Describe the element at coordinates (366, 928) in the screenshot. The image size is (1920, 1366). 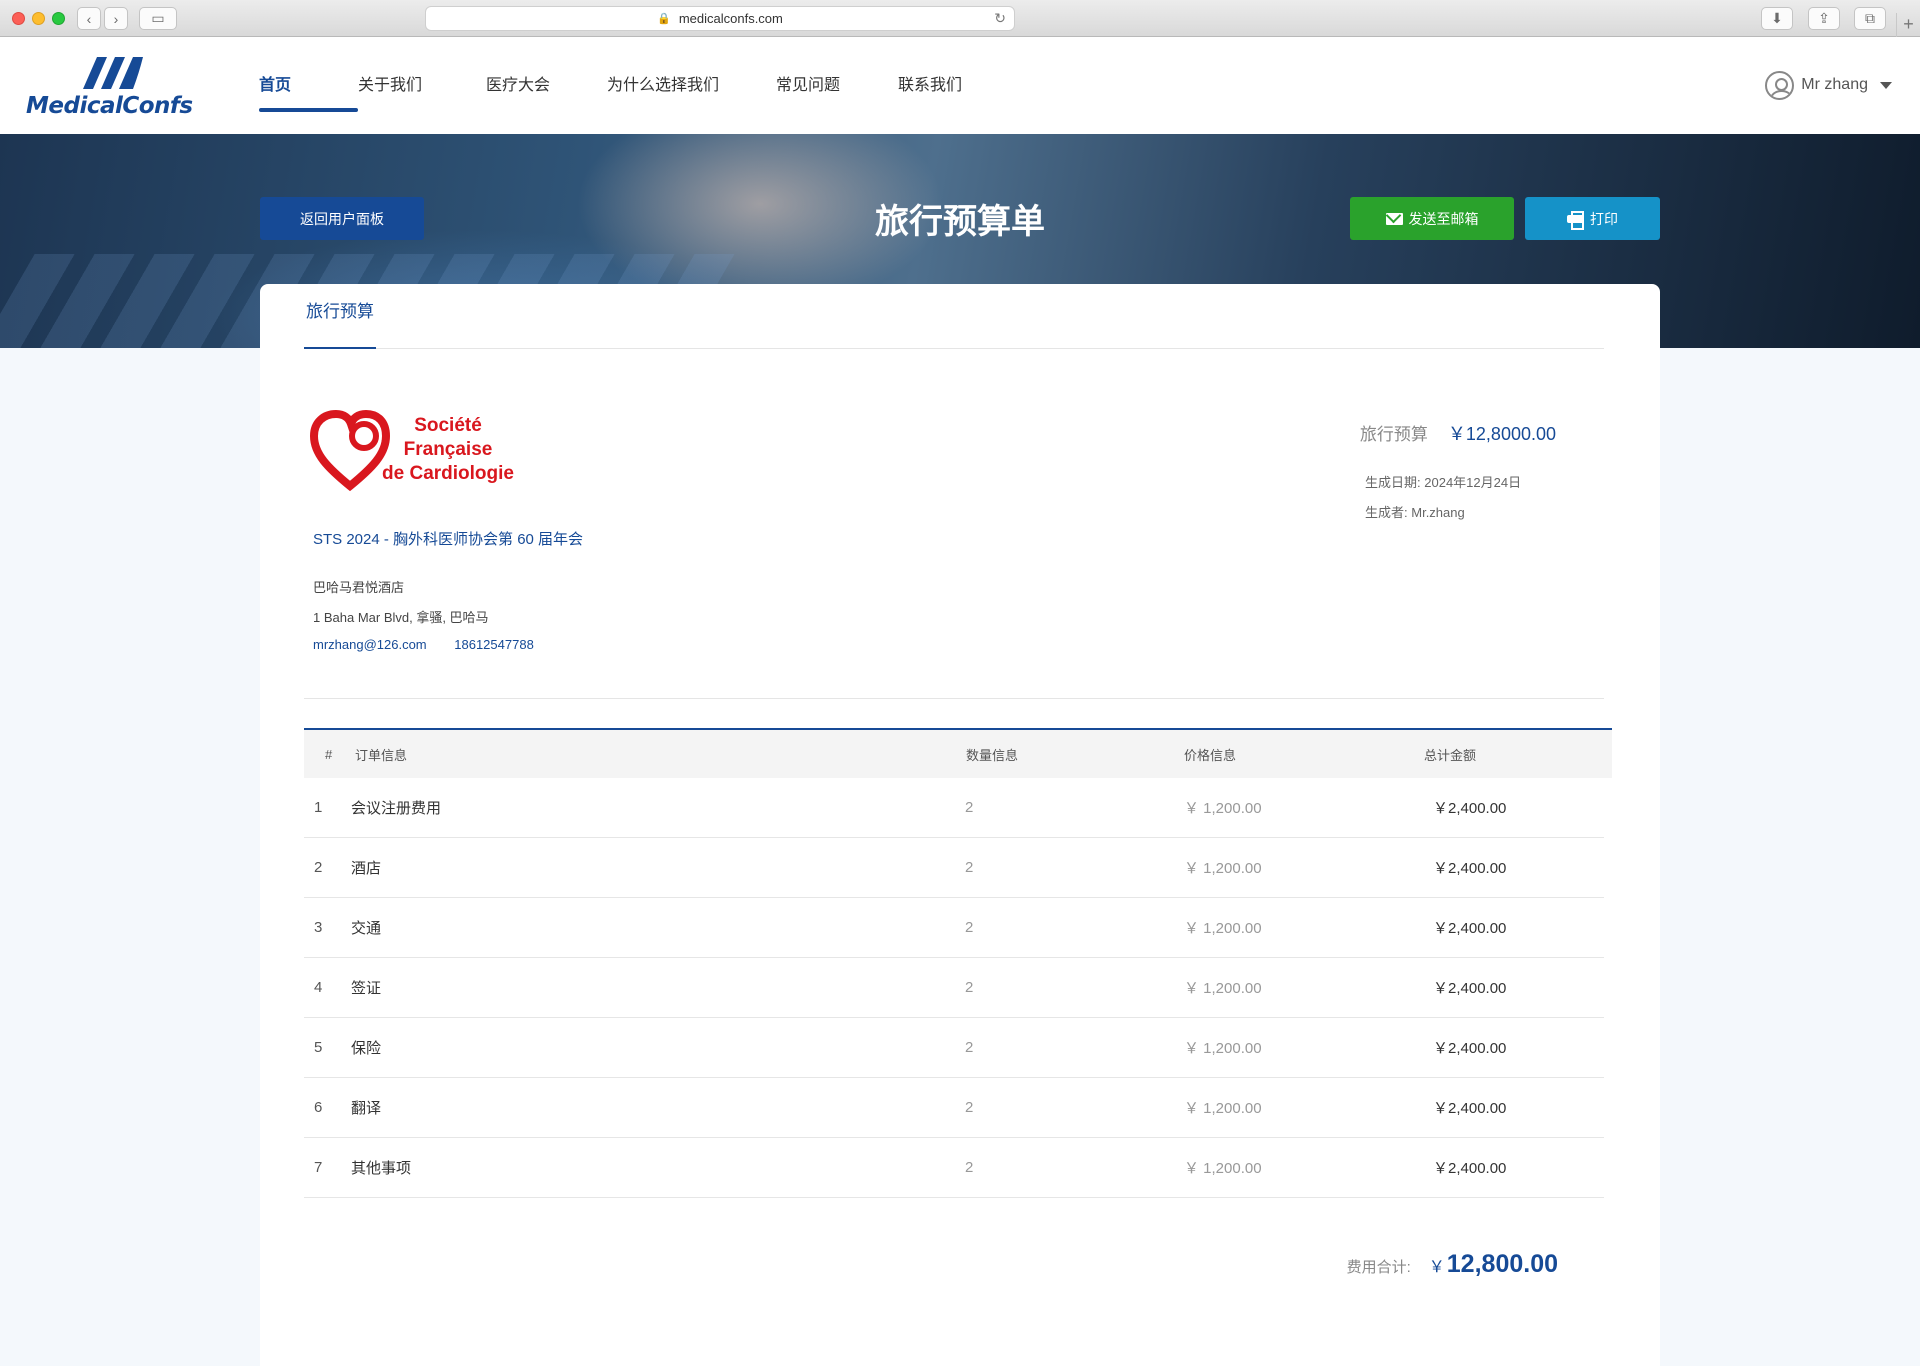
I see `row-name: 交通` at that location.